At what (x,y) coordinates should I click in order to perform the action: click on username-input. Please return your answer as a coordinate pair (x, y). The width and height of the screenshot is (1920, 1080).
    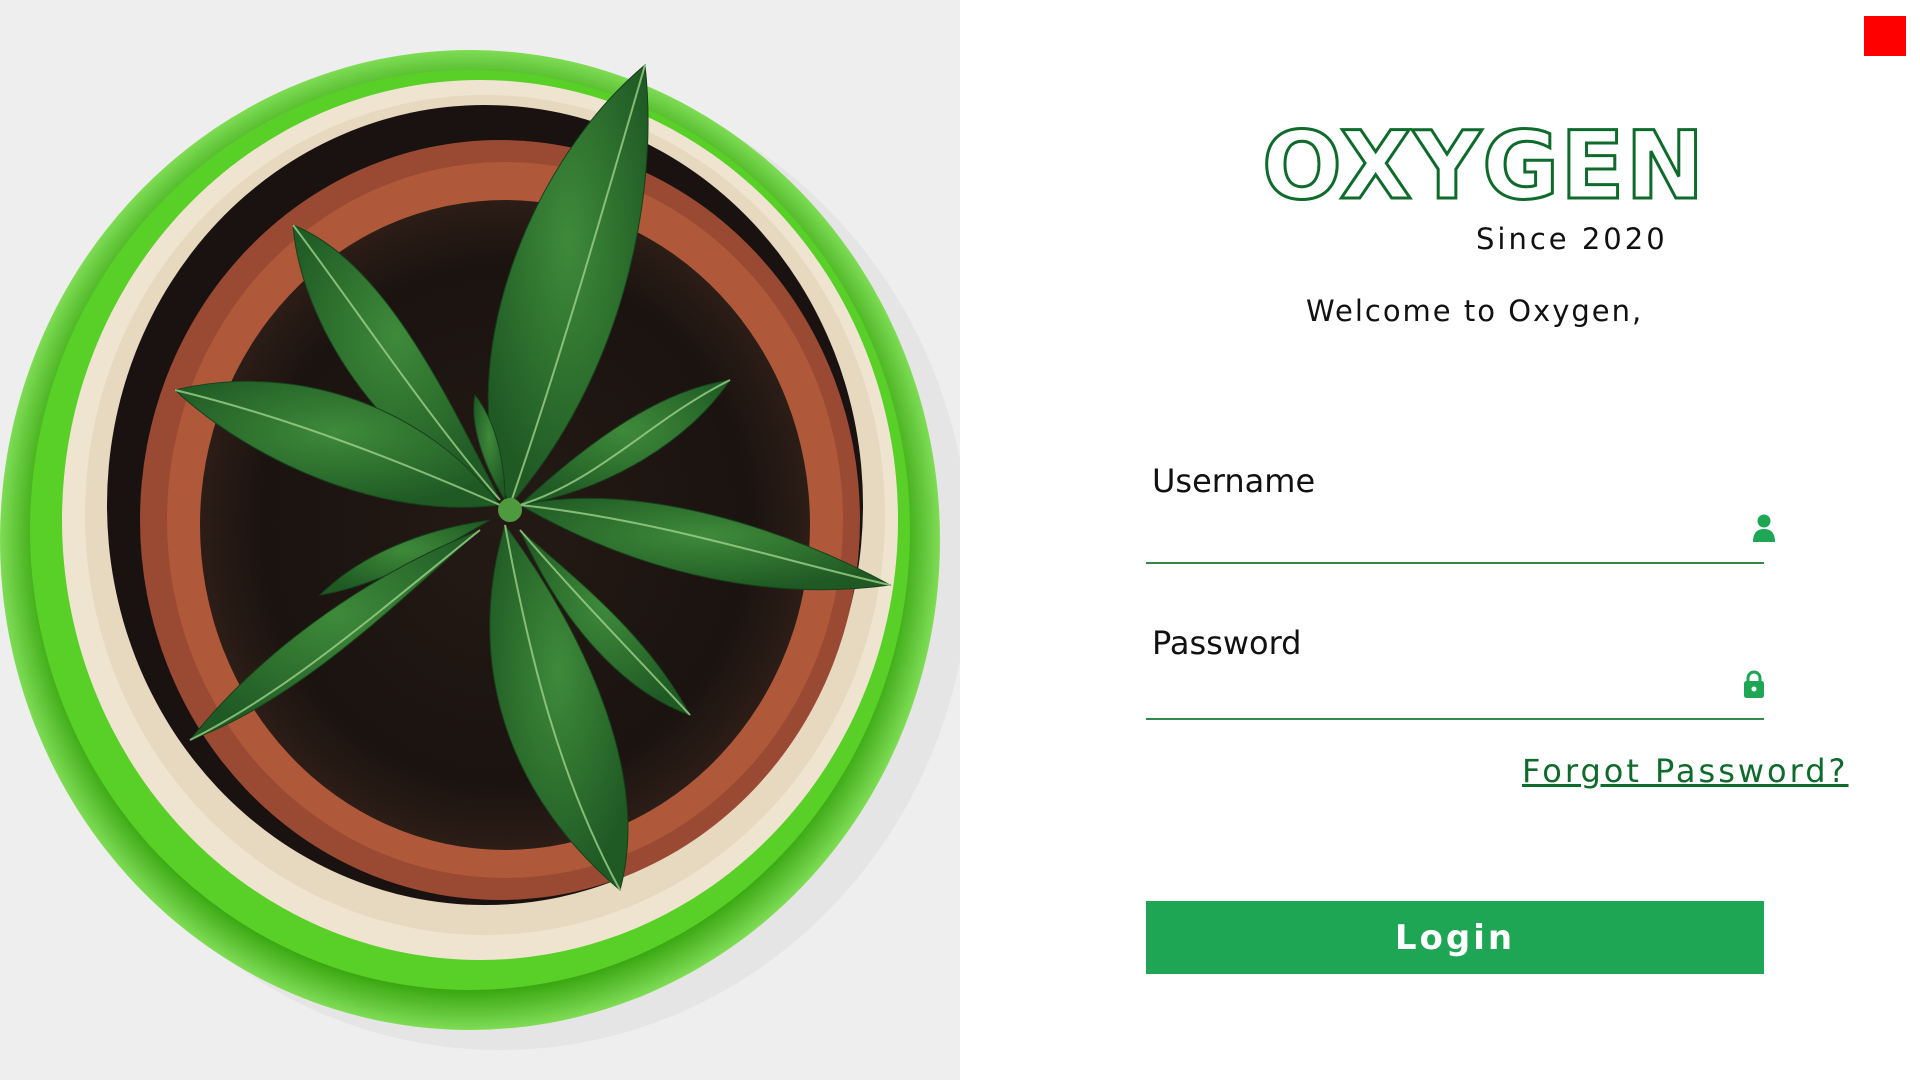
    Looking at the image, I should click on (1447, 533).